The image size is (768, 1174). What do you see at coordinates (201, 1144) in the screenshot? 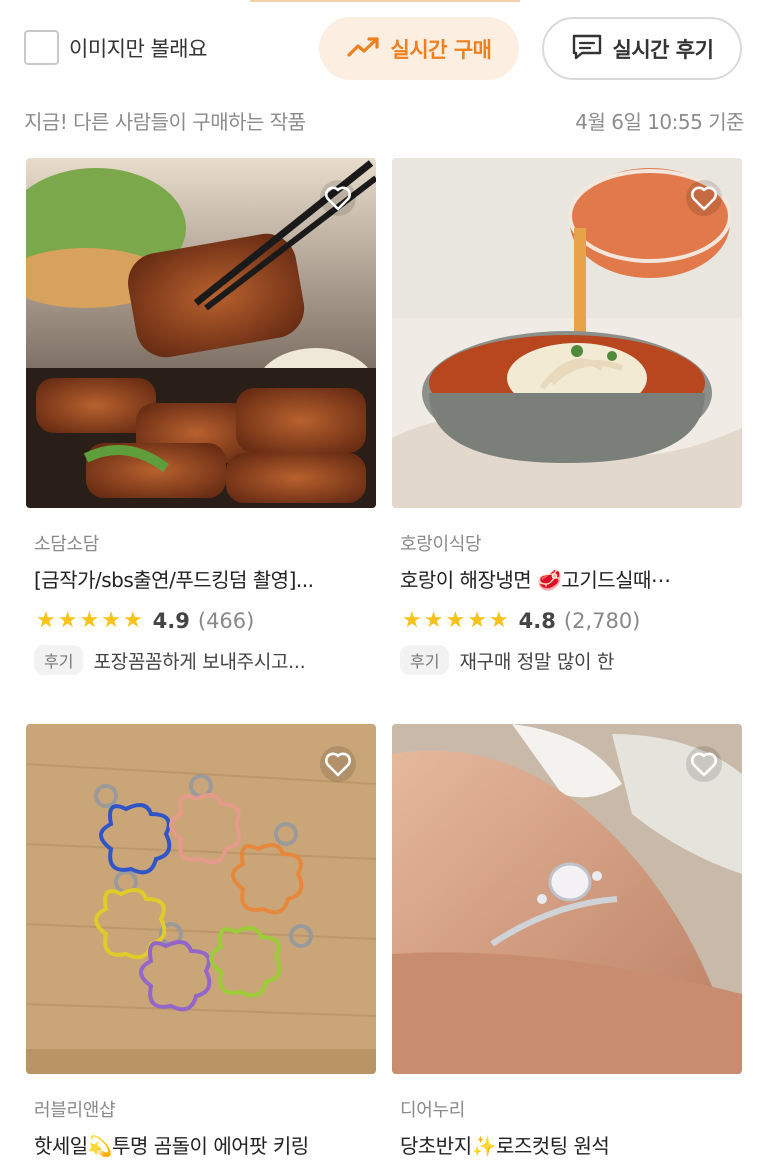
I see `product-title: 핫세일💫투명 곰돌이 에어팟 키링` at bounding box center [201, 1144].